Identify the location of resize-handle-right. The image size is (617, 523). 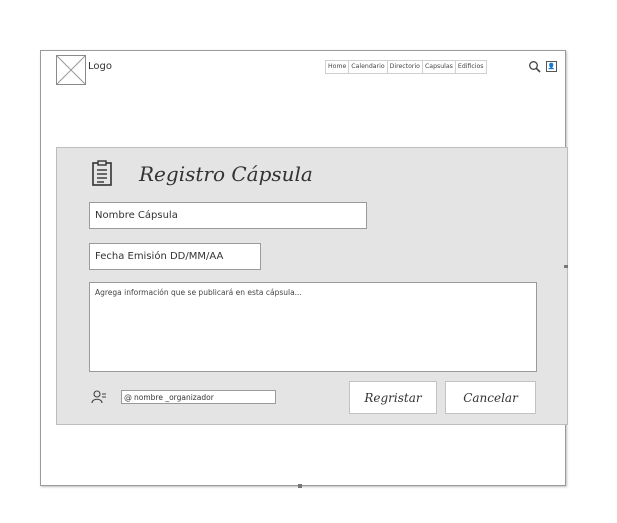
(566, 266).